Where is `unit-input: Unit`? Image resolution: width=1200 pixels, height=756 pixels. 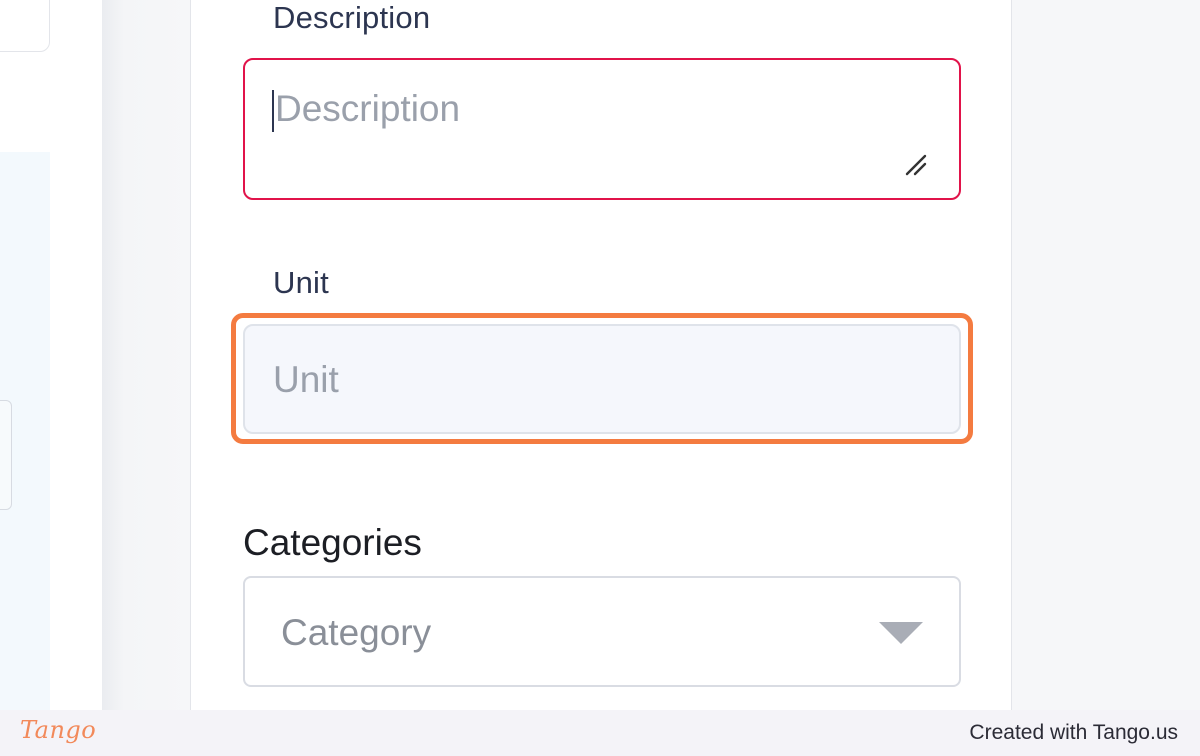 unit-input: Unit is located at coordinates (602, 379).